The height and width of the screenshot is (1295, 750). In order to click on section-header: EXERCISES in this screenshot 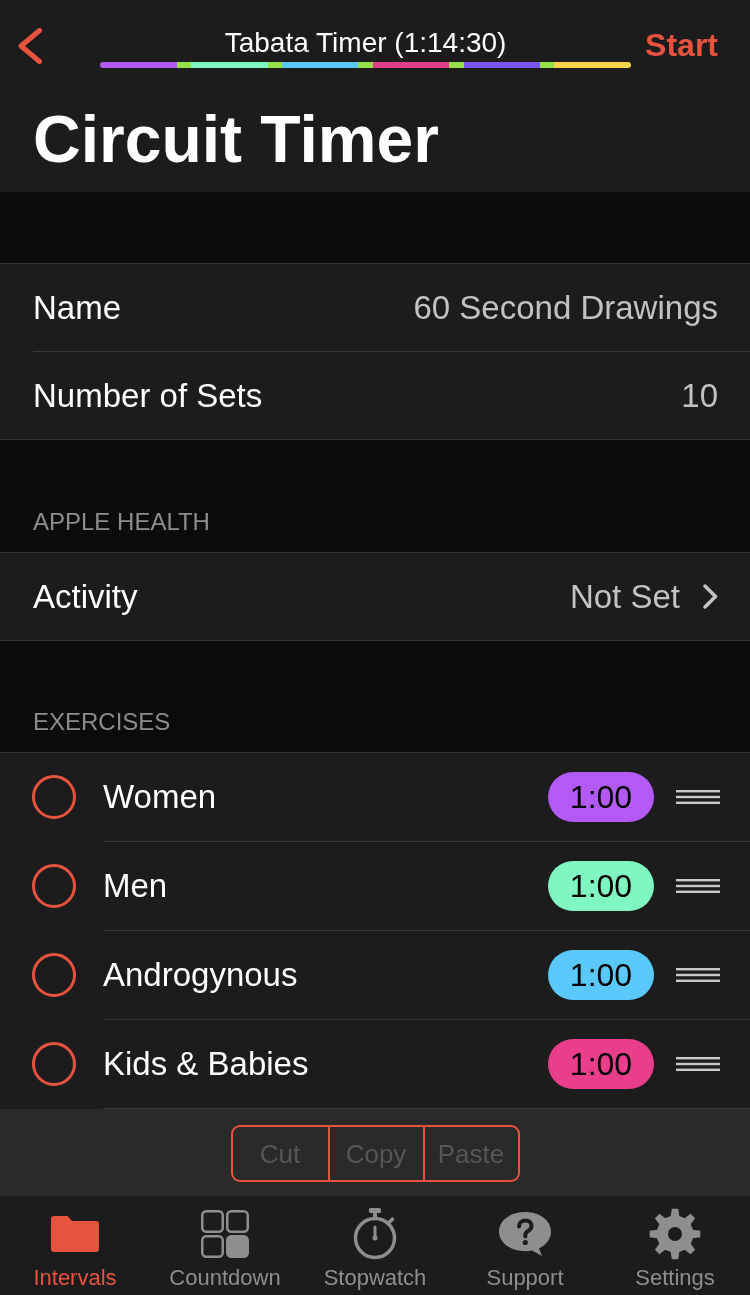, I will do `click(102, 722)`.